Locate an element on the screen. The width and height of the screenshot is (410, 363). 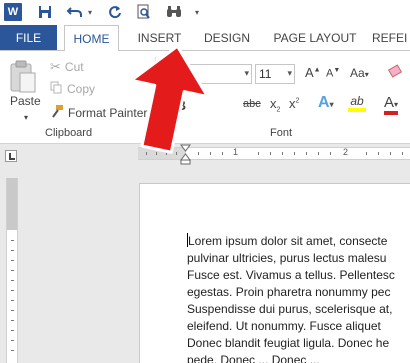
ruler-top-margin is located at coordinates (12, 204).